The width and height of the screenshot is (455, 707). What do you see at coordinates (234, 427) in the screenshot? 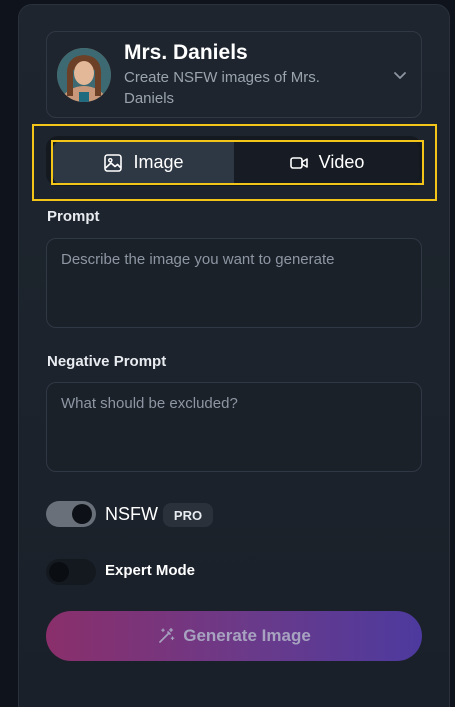
I see `negative-prompt-input` at bounding box center [234, 427].